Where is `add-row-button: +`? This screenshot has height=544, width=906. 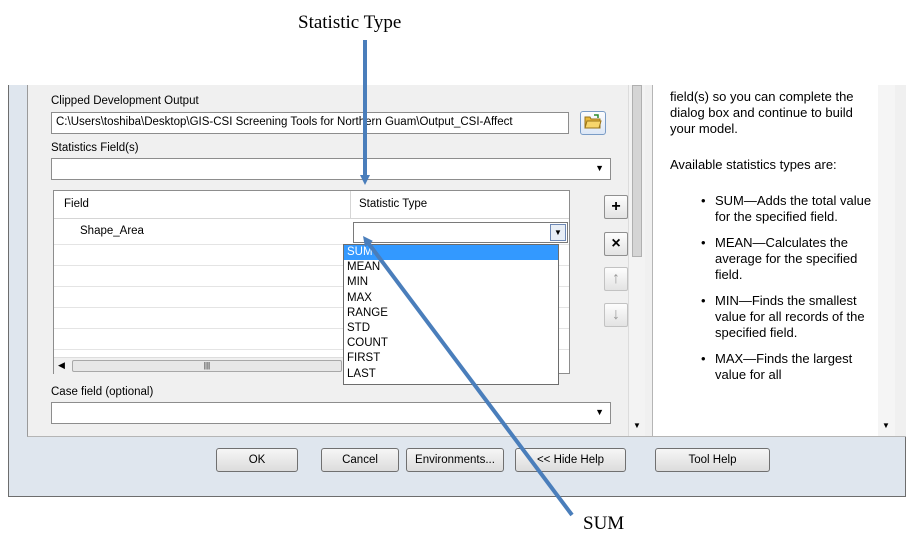
add-row-button: + is located at coordinates (616, 207).